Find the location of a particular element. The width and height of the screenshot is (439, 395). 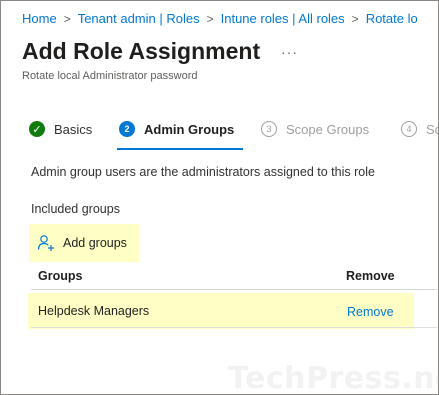

add-groups-label: Add groups is located at coordinates (95, 243).